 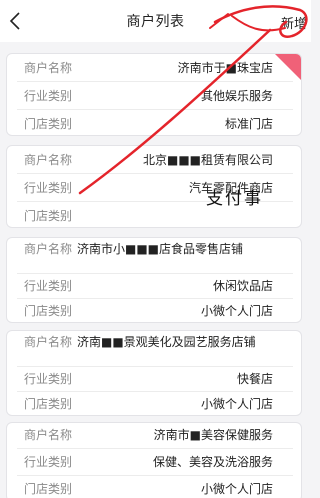 I want to click on add-button: 新增, so click(x=294, y=22).